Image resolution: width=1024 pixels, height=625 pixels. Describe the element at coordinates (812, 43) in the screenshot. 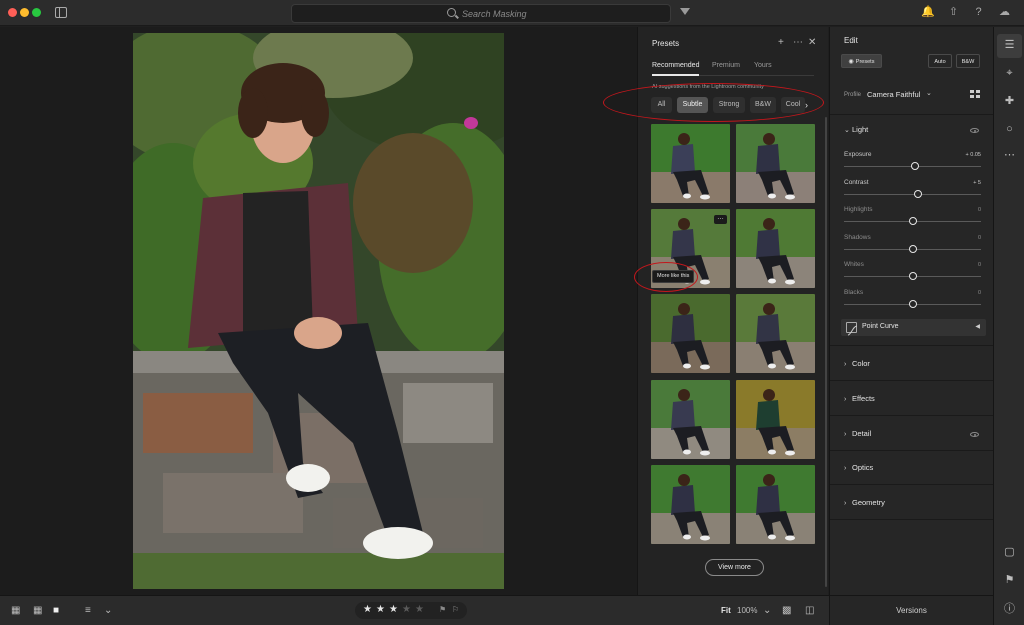

I see `close-panel-icon: ✕` at that location.